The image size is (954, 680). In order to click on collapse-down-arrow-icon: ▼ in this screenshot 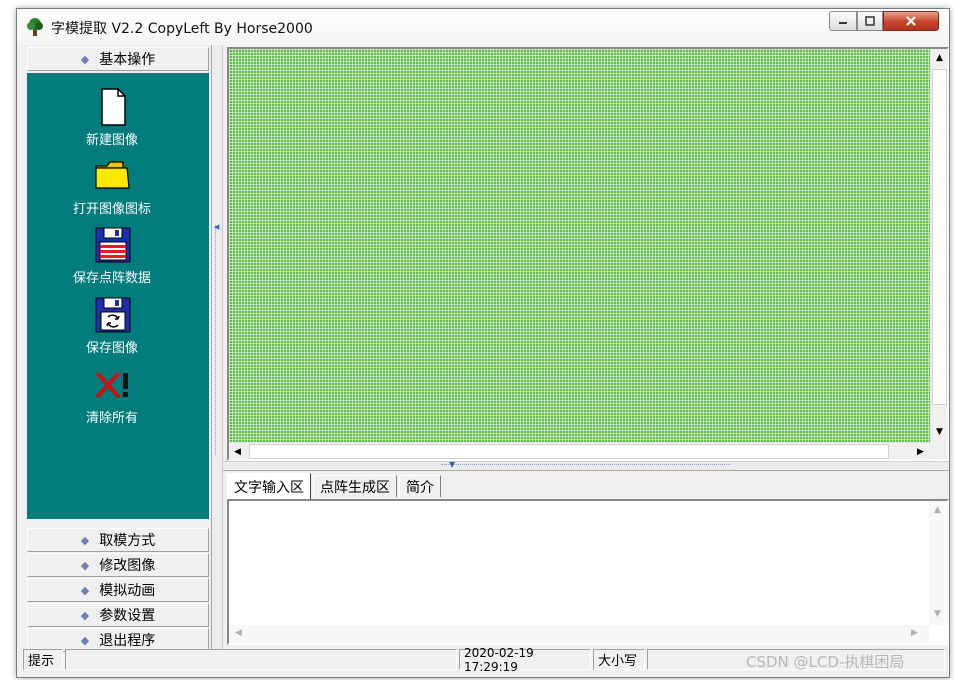, I will do `click(452, 464)`.